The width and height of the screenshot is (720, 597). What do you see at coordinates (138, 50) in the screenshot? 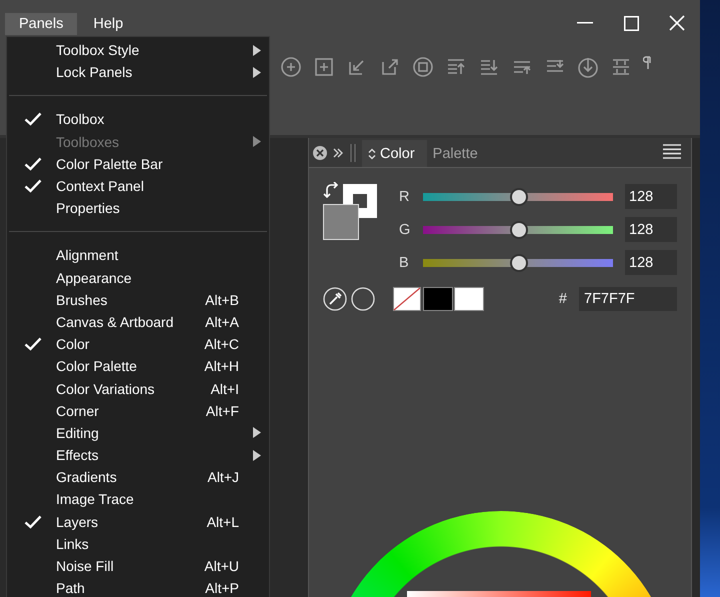
I see `menu-item: Toolbox Style` at bounding box center [138, 50].